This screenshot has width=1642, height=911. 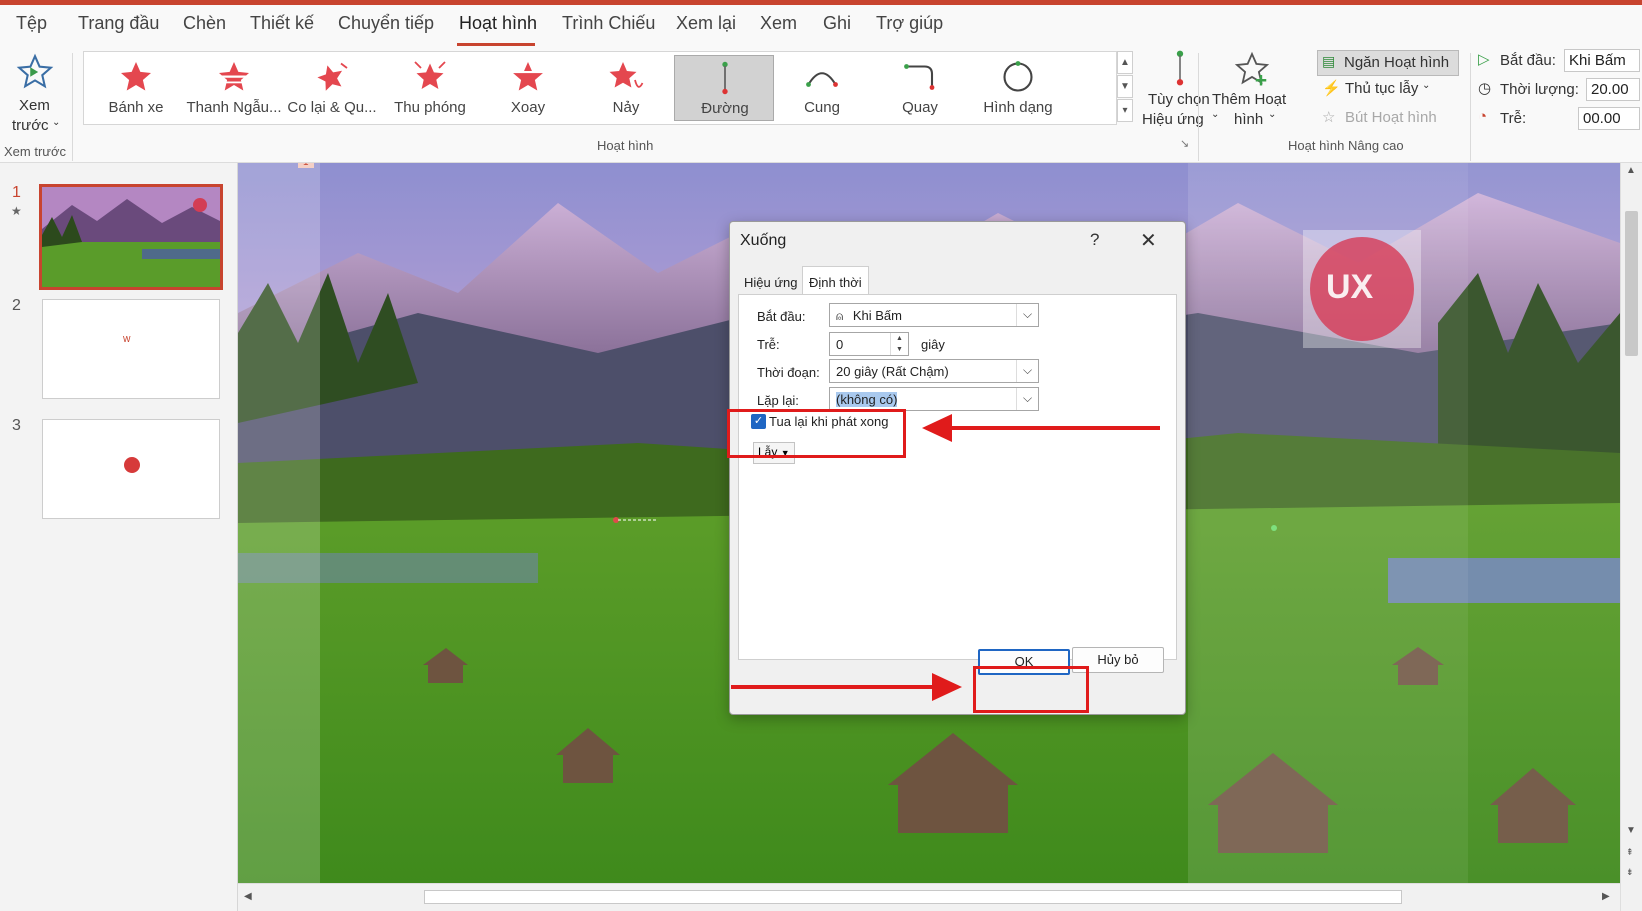 I want to click on annotation-arrows, so click(x=945, y=557).